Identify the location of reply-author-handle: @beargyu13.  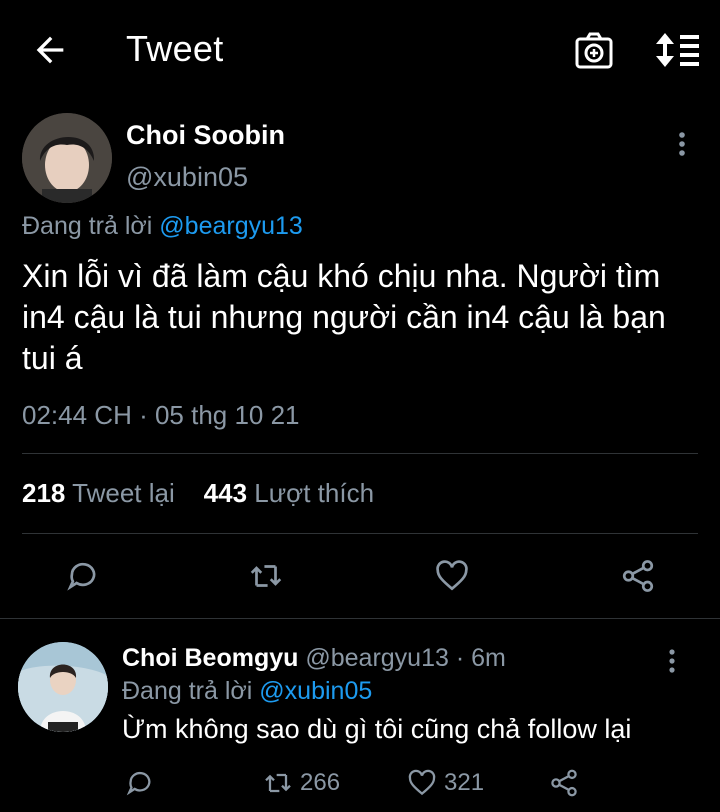
(377, 658).